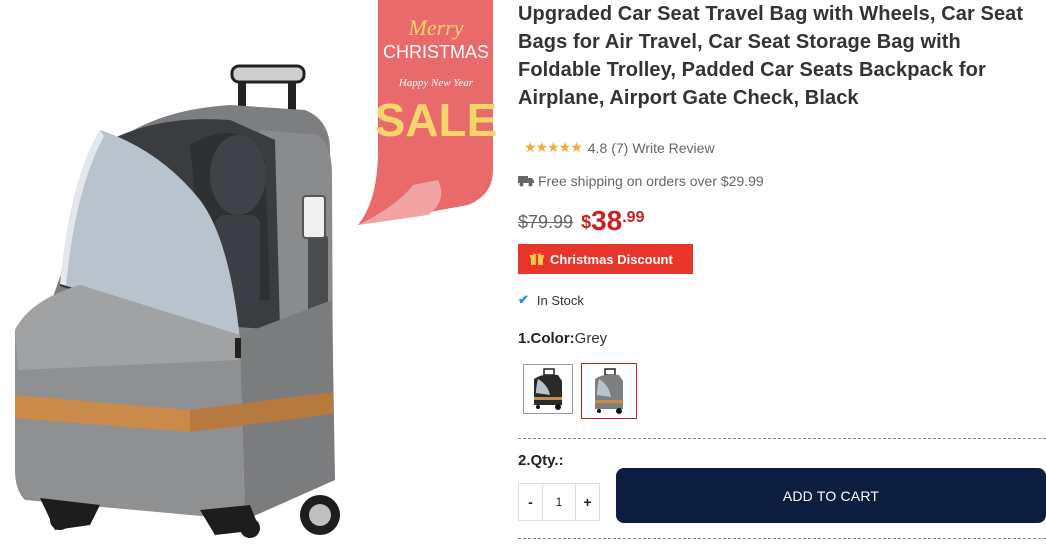 The image size is (1046, 549). I want to click on price-row: $79.99 $ 38 .99, so click(581, 221).